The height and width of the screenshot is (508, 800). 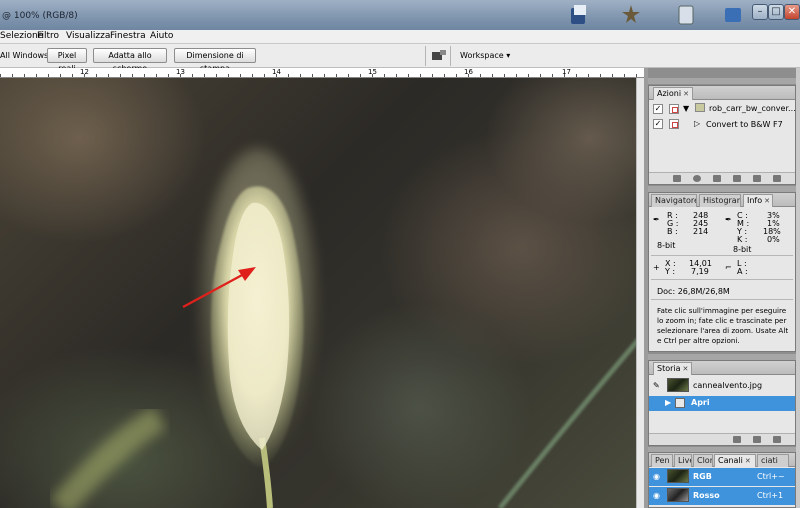 I want to click on stop-icon, so click(x=677, y=178).